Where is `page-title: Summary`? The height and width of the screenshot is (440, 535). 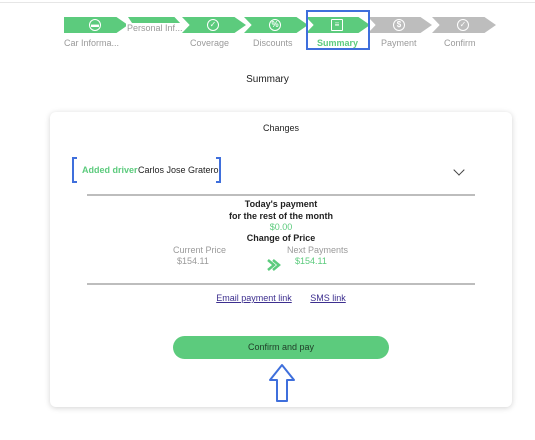 page-title: Summary is located at coordinates (267, 79).